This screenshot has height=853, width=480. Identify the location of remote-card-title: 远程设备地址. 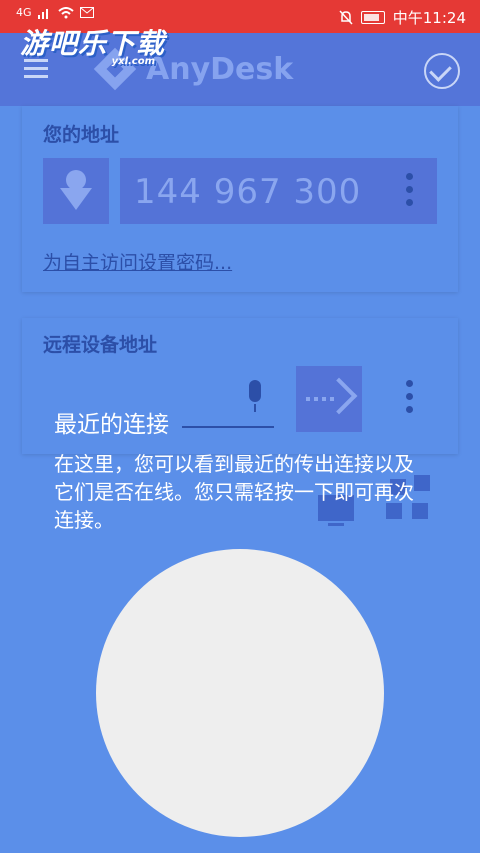
(100, 345).